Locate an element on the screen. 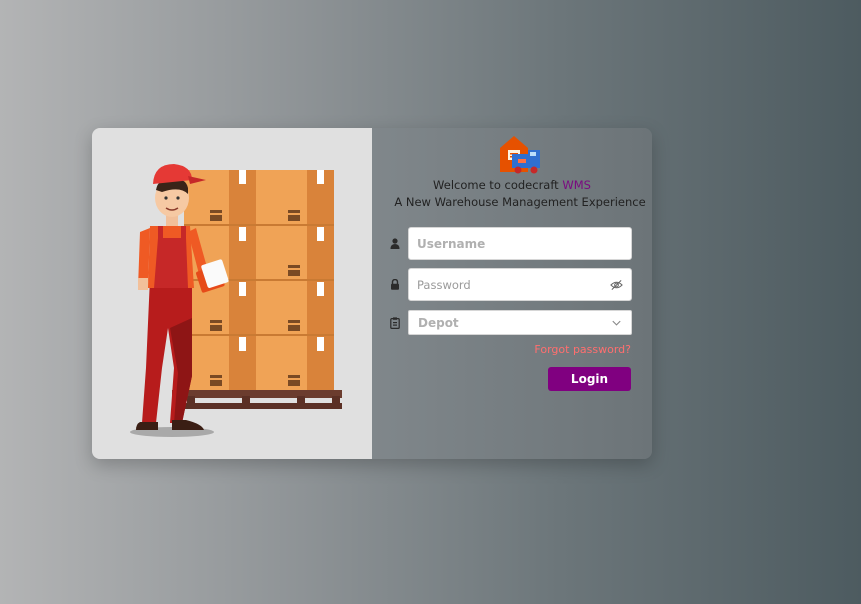 The image size is (861, 604). chevron-down-icon is located at coordinates (616, 323).